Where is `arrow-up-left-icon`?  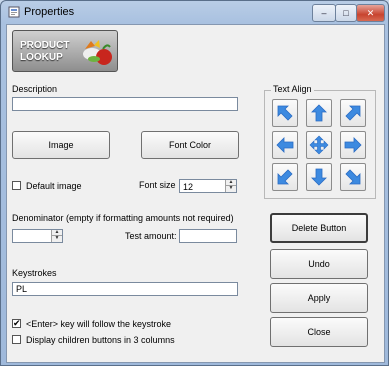 arrow-up-left-icon is located at coordinates (285, 113).